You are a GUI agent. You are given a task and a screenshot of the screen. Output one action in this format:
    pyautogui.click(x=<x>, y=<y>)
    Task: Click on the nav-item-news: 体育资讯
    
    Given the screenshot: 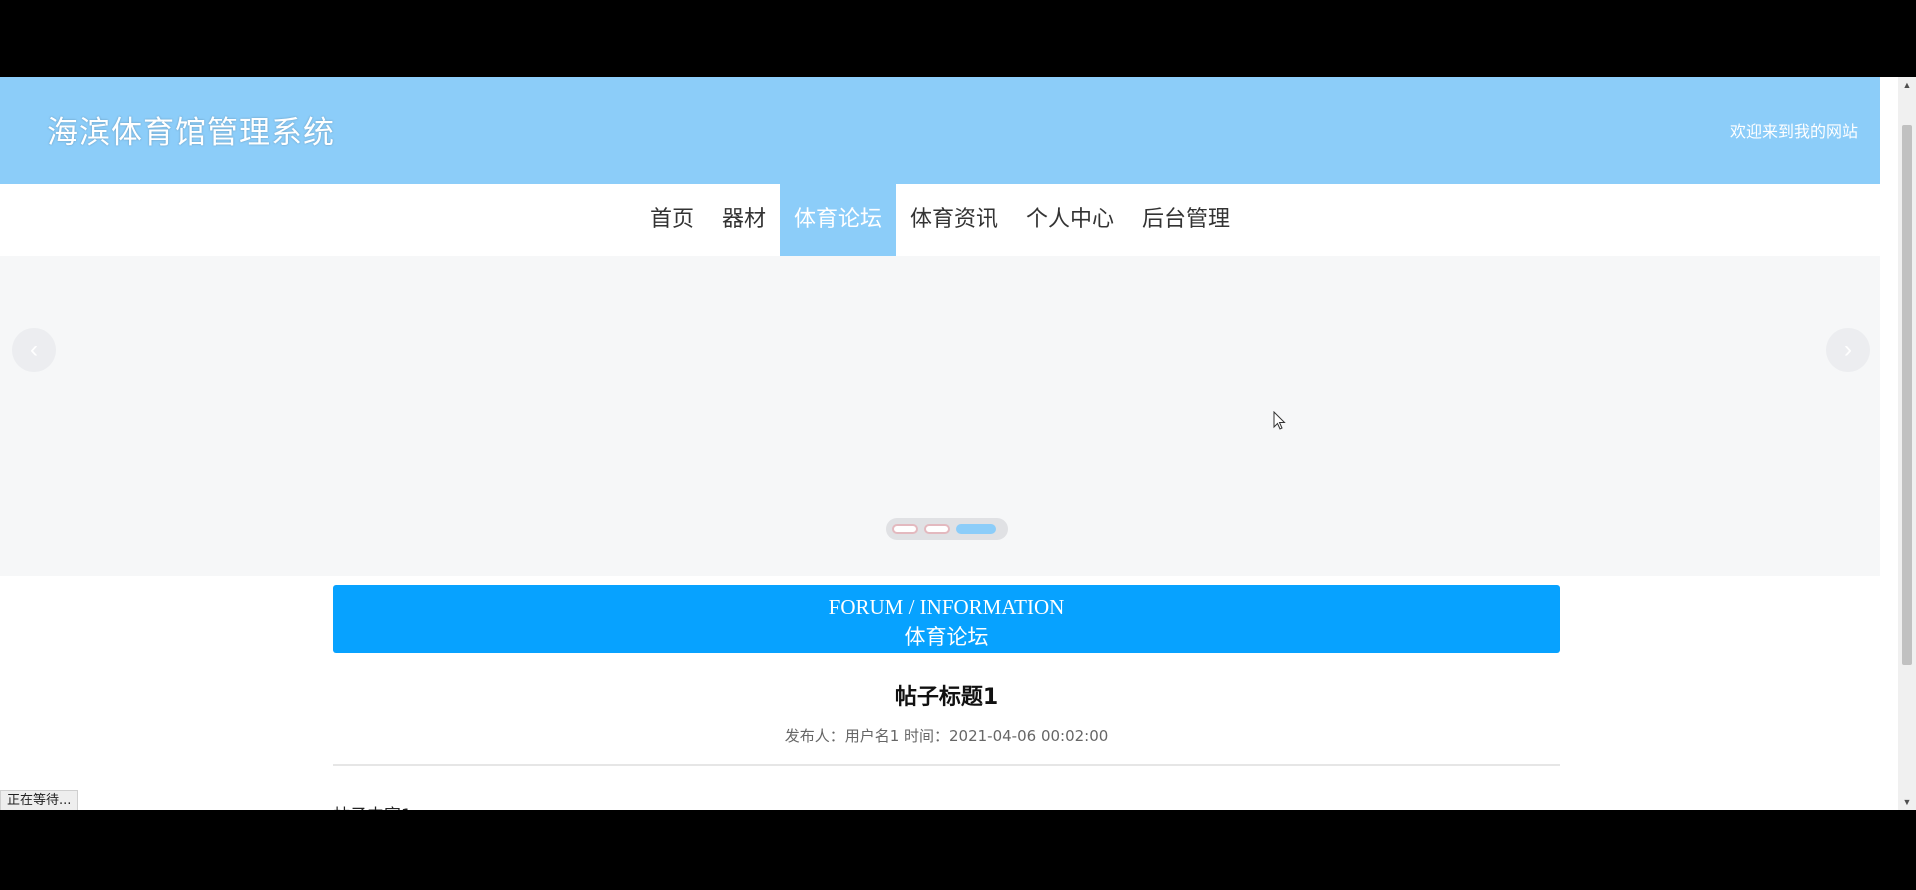 What is the action you would take?
    pyautogui.click(x=954, y=220)
    